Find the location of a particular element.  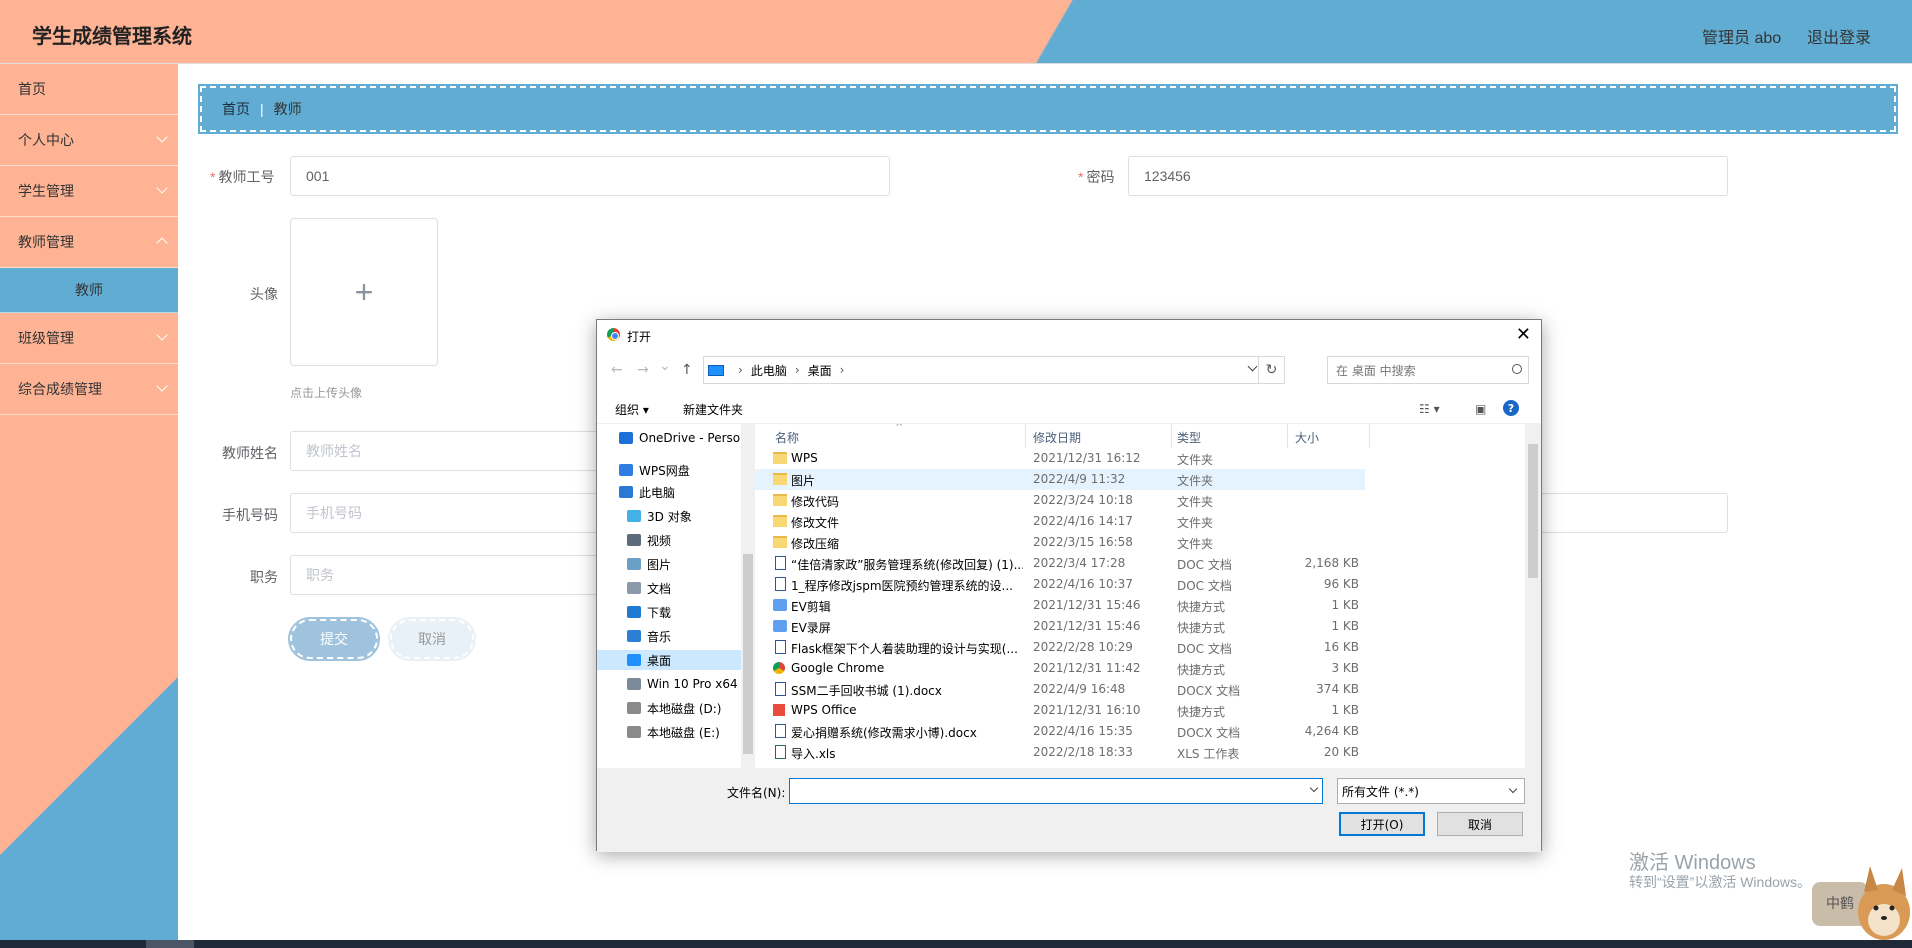

tree-item: OneDrive - Perso is located at coordinates (669, 438).